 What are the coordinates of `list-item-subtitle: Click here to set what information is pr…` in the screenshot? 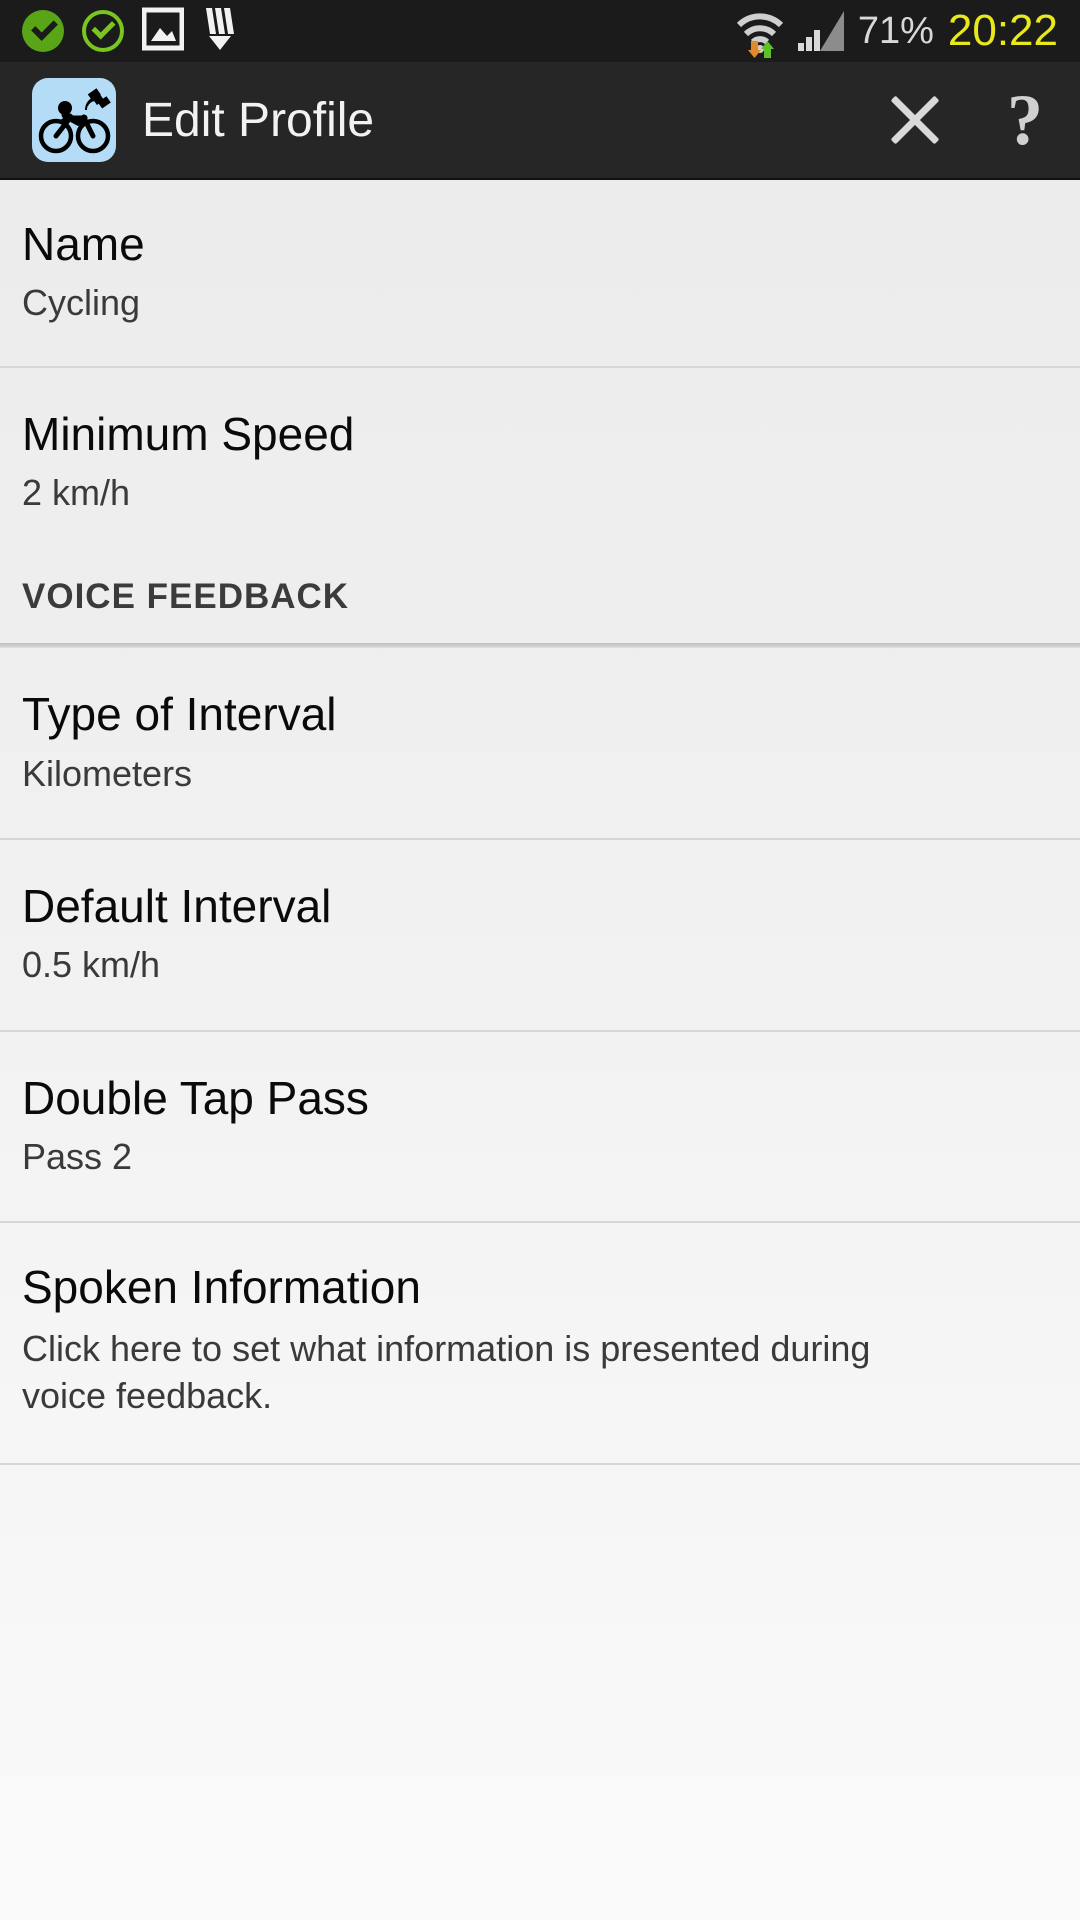 It's located at (446, 1371).